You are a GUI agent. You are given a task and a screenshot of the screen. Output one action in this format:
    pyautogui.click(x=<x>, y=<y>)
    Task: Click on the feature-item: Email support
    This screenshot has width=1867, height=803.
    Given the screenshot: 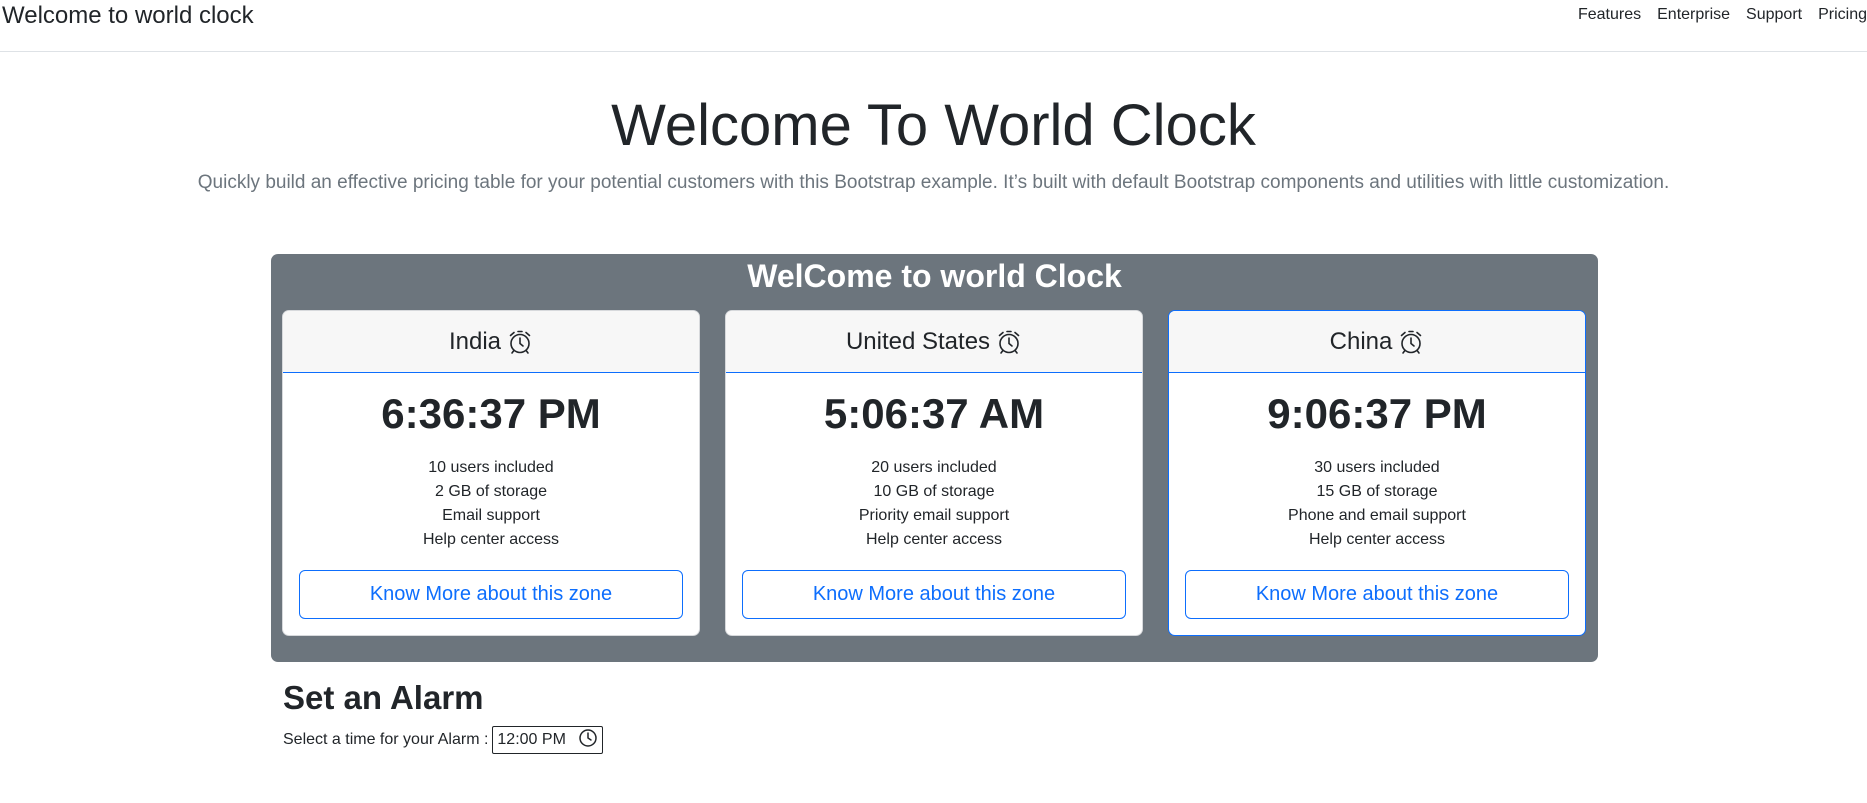 What is the action you would take?
    pyautogui.click(x=491, y=515)
    